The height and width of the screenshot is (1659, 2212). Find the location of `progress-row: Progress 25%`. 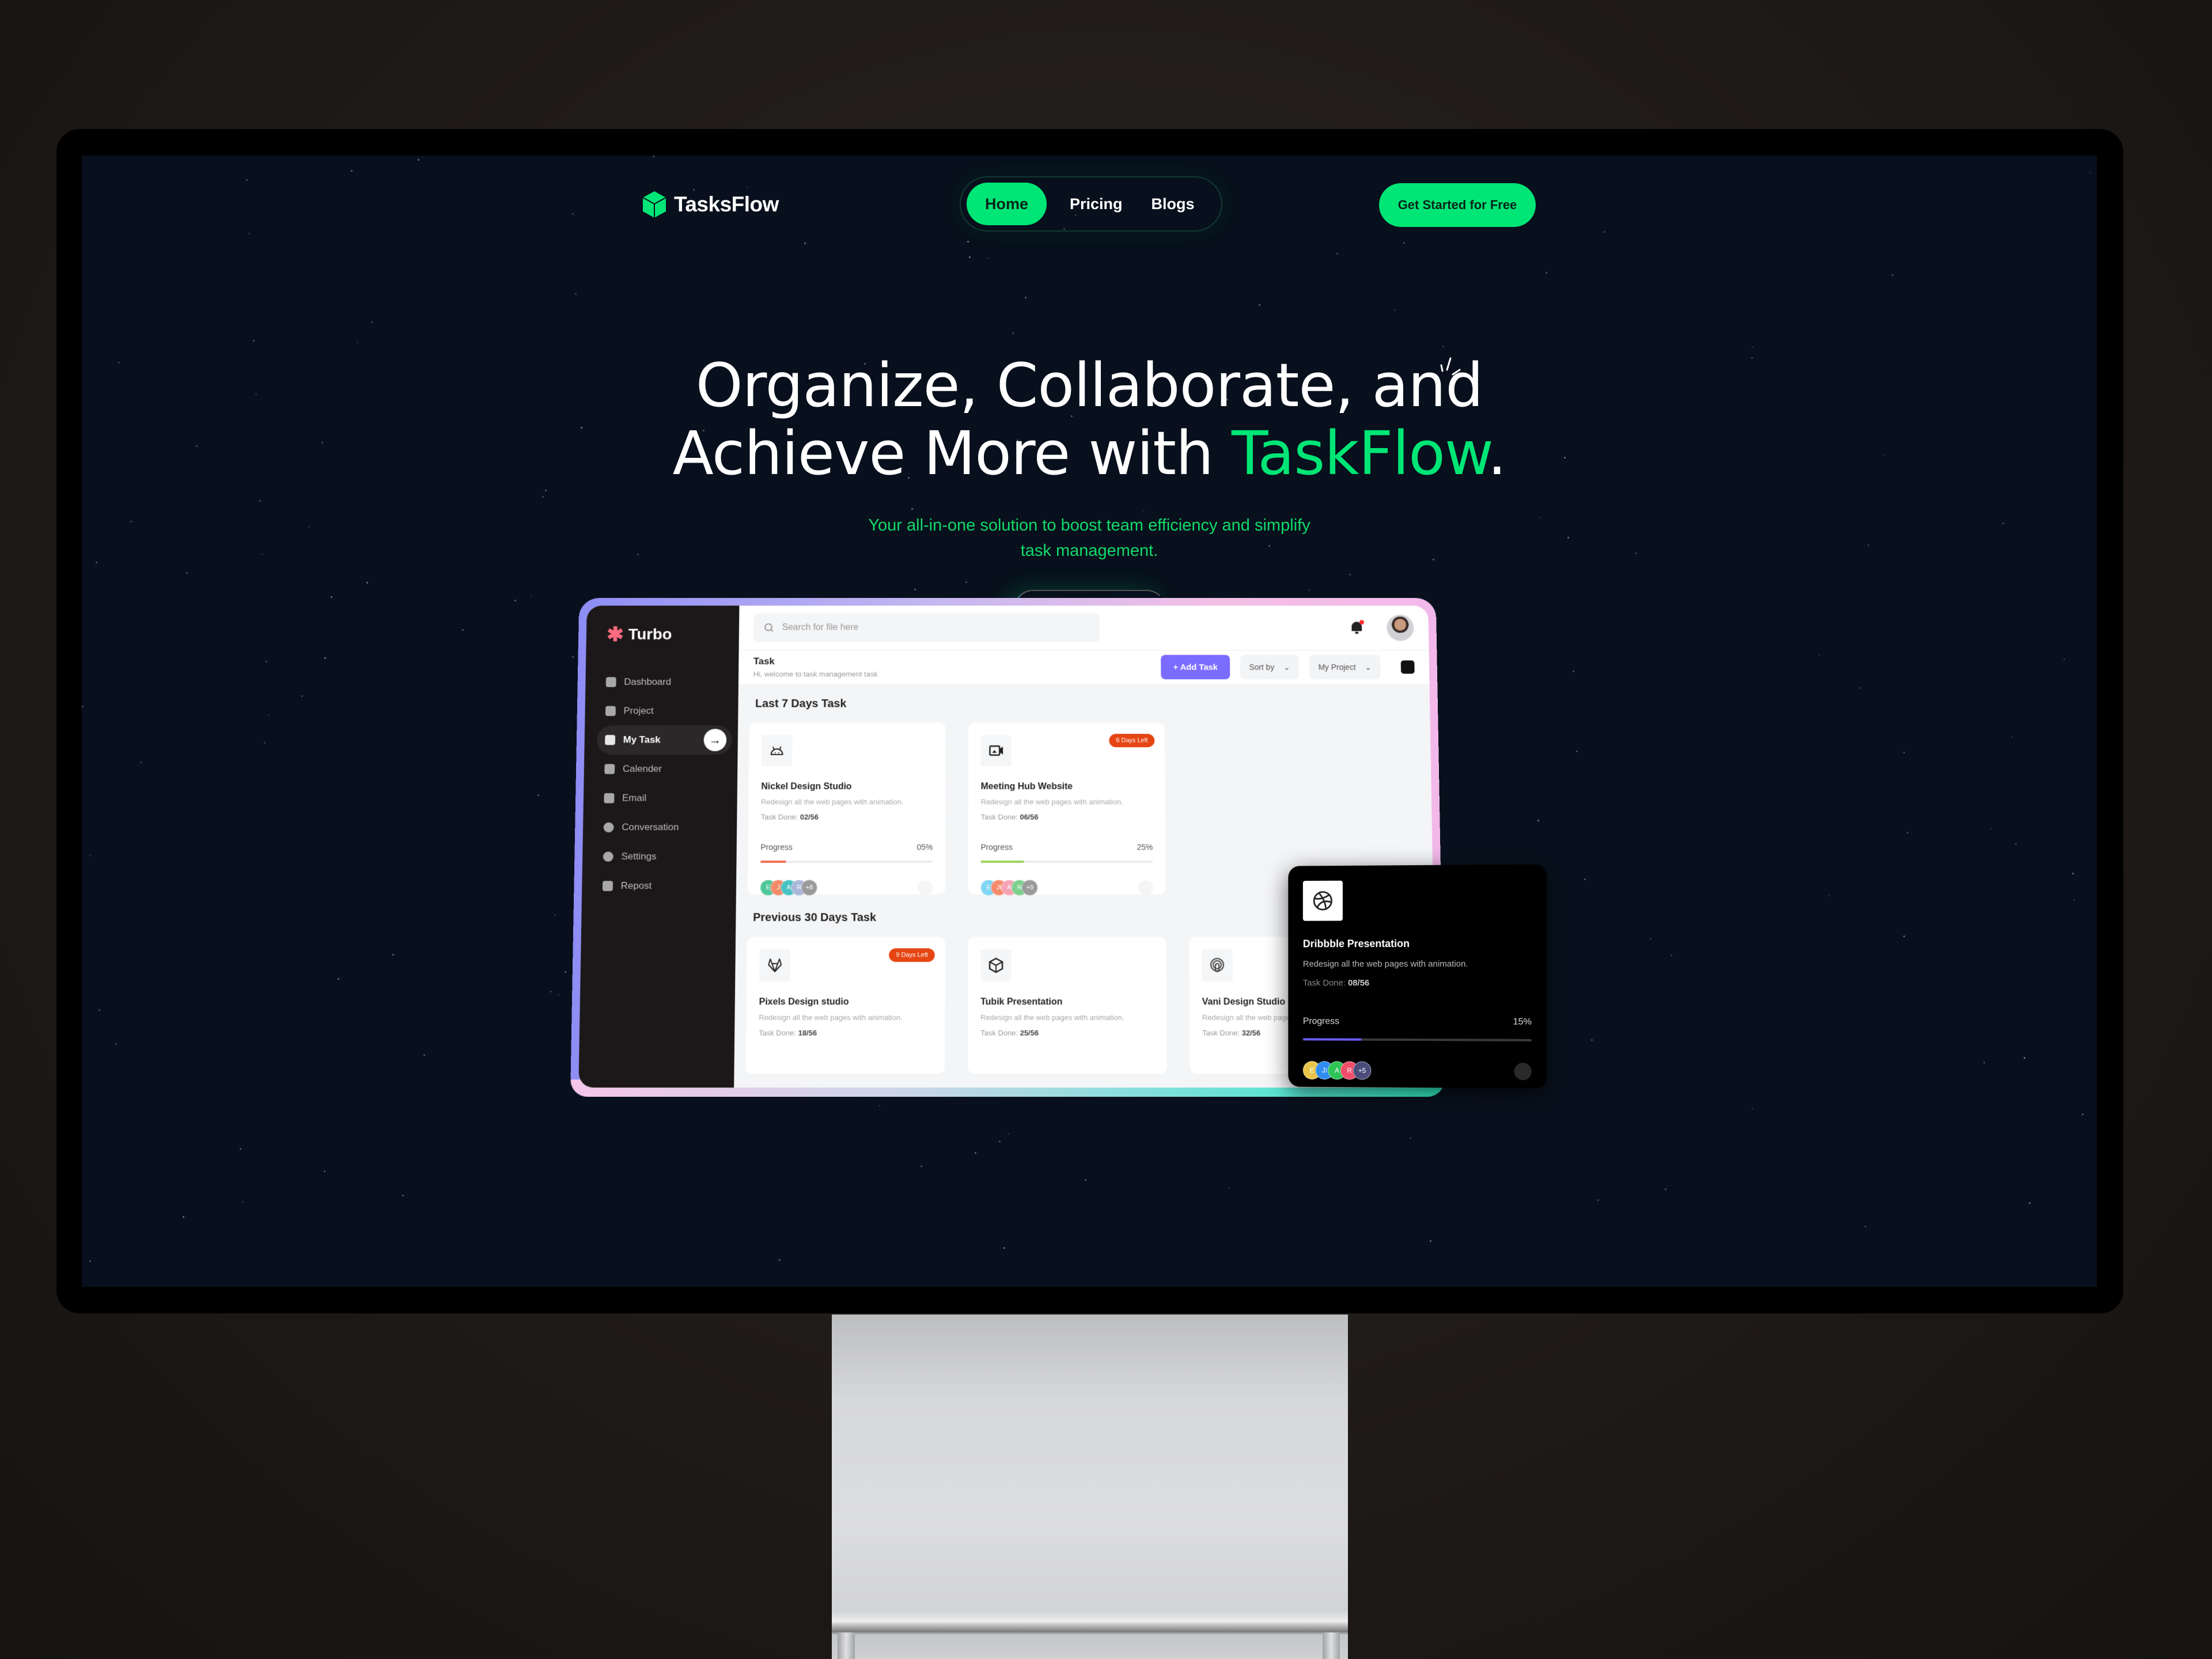

progress-row: Progress 25% is located at coordinates (1066, 847).